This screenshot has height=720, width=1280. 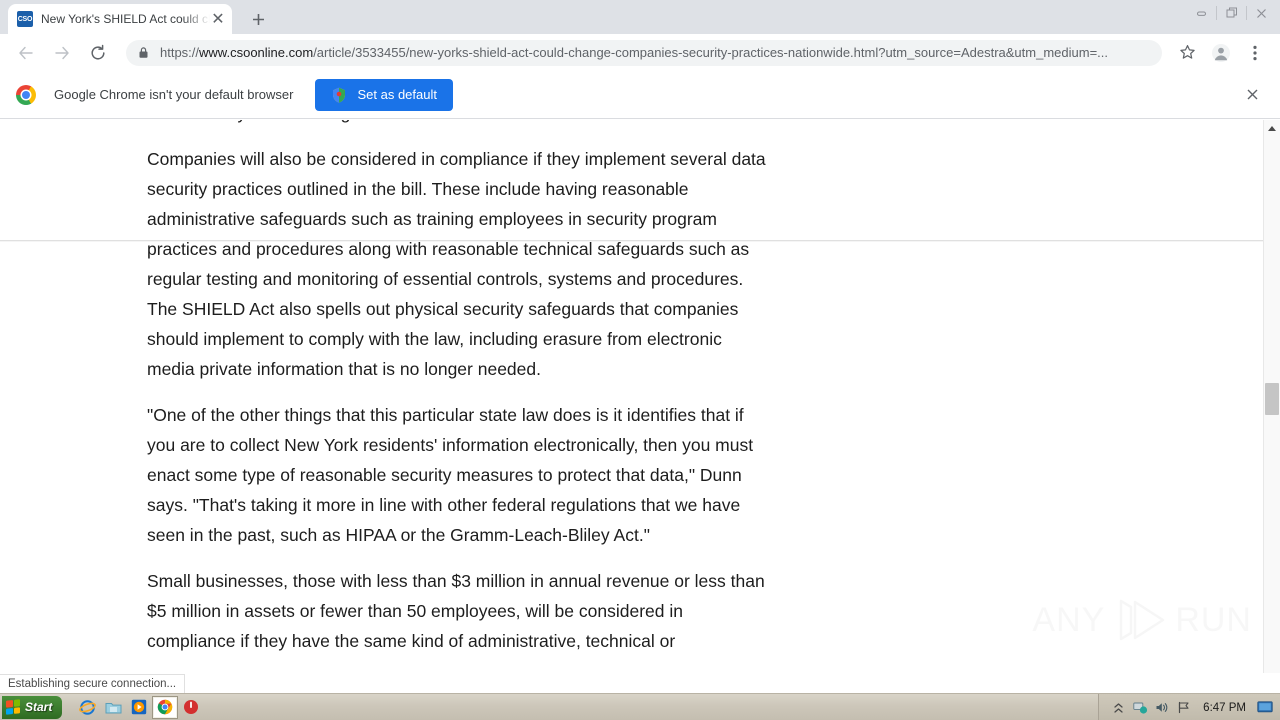 I want to click on scroll-up-button, so click(x=1272, y=128).